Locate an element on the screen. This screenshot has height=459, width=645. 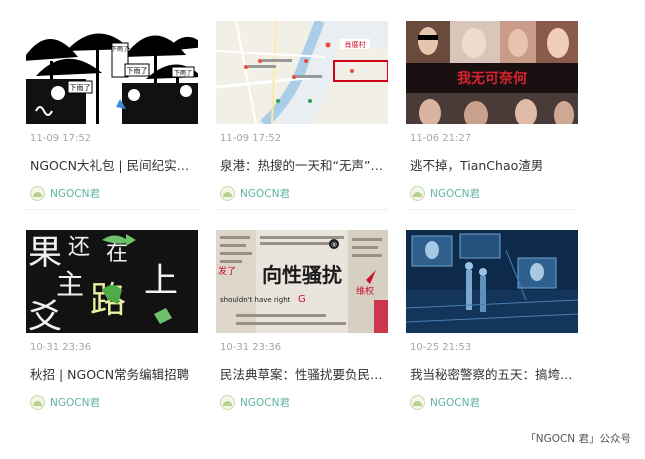
thumb-headline: 向性骚扰 is located at coordinates (302, 275).